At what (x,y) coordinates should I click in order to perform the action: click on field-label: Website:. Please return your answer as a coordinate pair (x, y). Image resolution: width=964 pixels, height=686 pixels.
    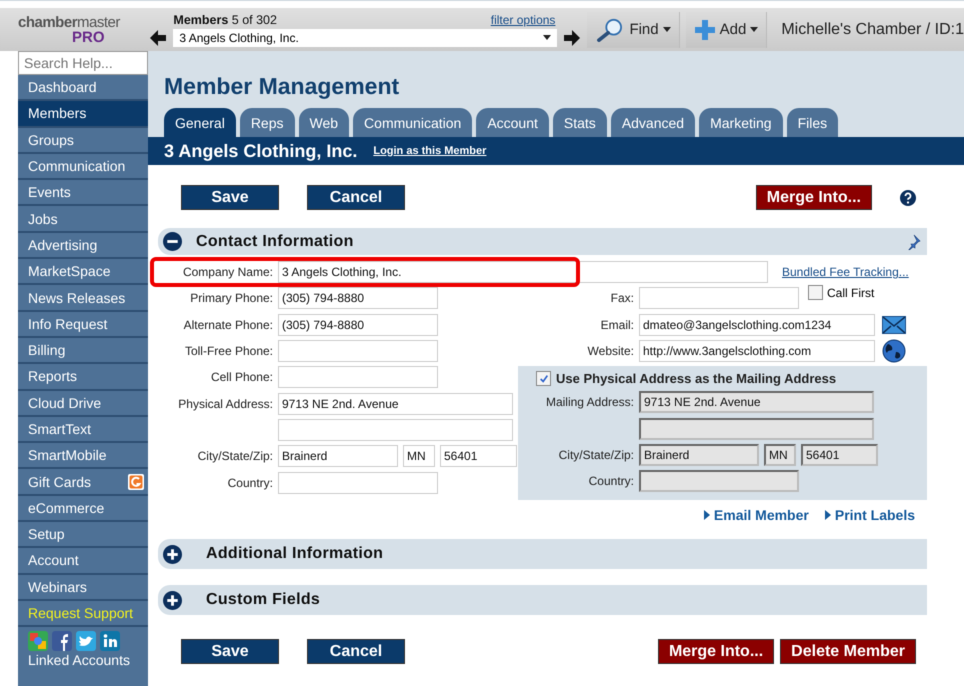
    Looking at the image, I should click on (610, 351).